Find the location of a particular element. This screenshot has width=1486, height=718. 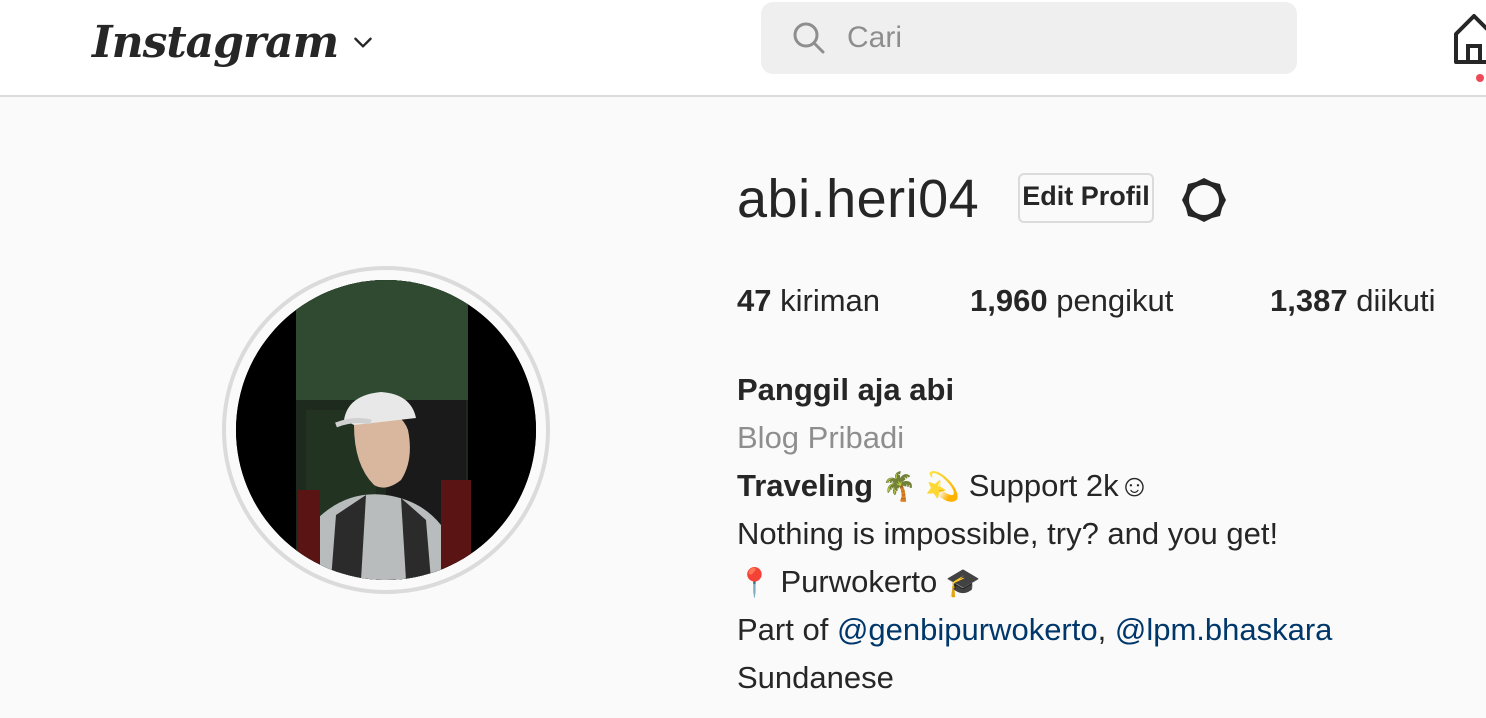

following-value: 1,387 is located at coordinates (1309, 300).